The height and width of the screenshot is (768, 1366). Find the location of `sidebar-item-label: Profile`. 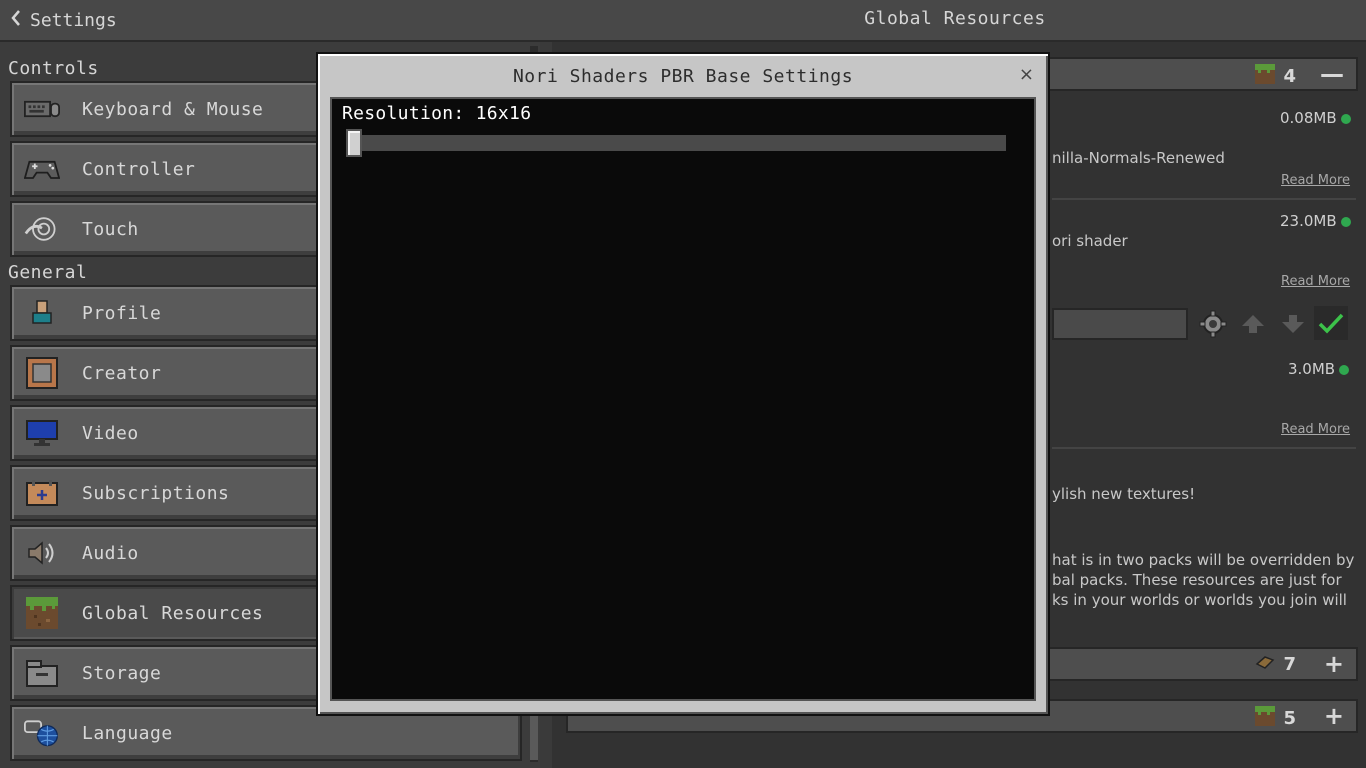

sidebar-item-label: Profile is located at coordinates (122, 313).